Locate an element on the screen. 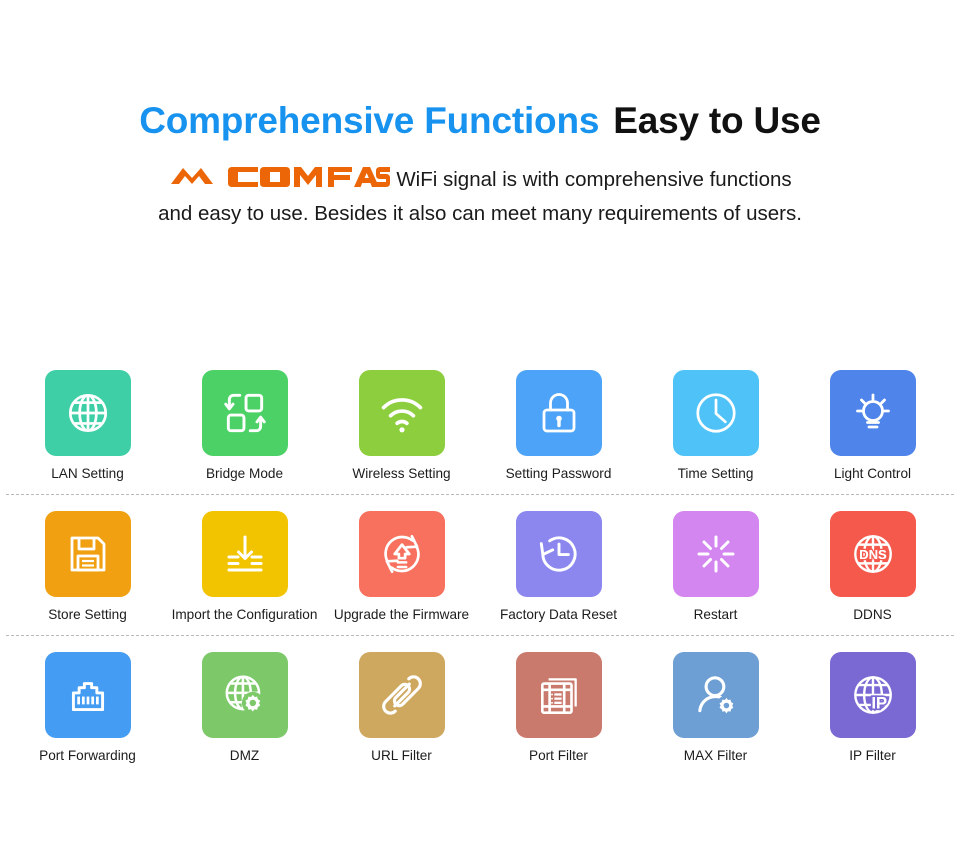 The image size is (960, 867). dns-globe-icon: DNS DNS is located at coordinates (873, 554).